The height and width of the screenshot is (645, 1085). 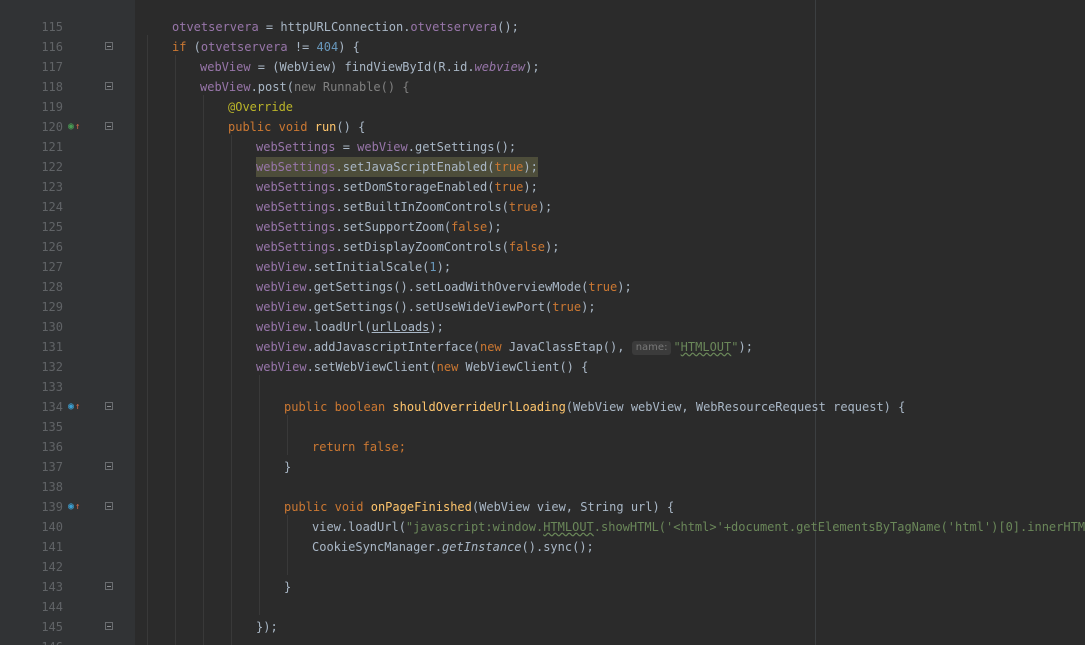 What do you see at coordinates (362, 87) in the screenshot?
I see `token-dimmed: Runnable() {` at bounding box center [362, 87].